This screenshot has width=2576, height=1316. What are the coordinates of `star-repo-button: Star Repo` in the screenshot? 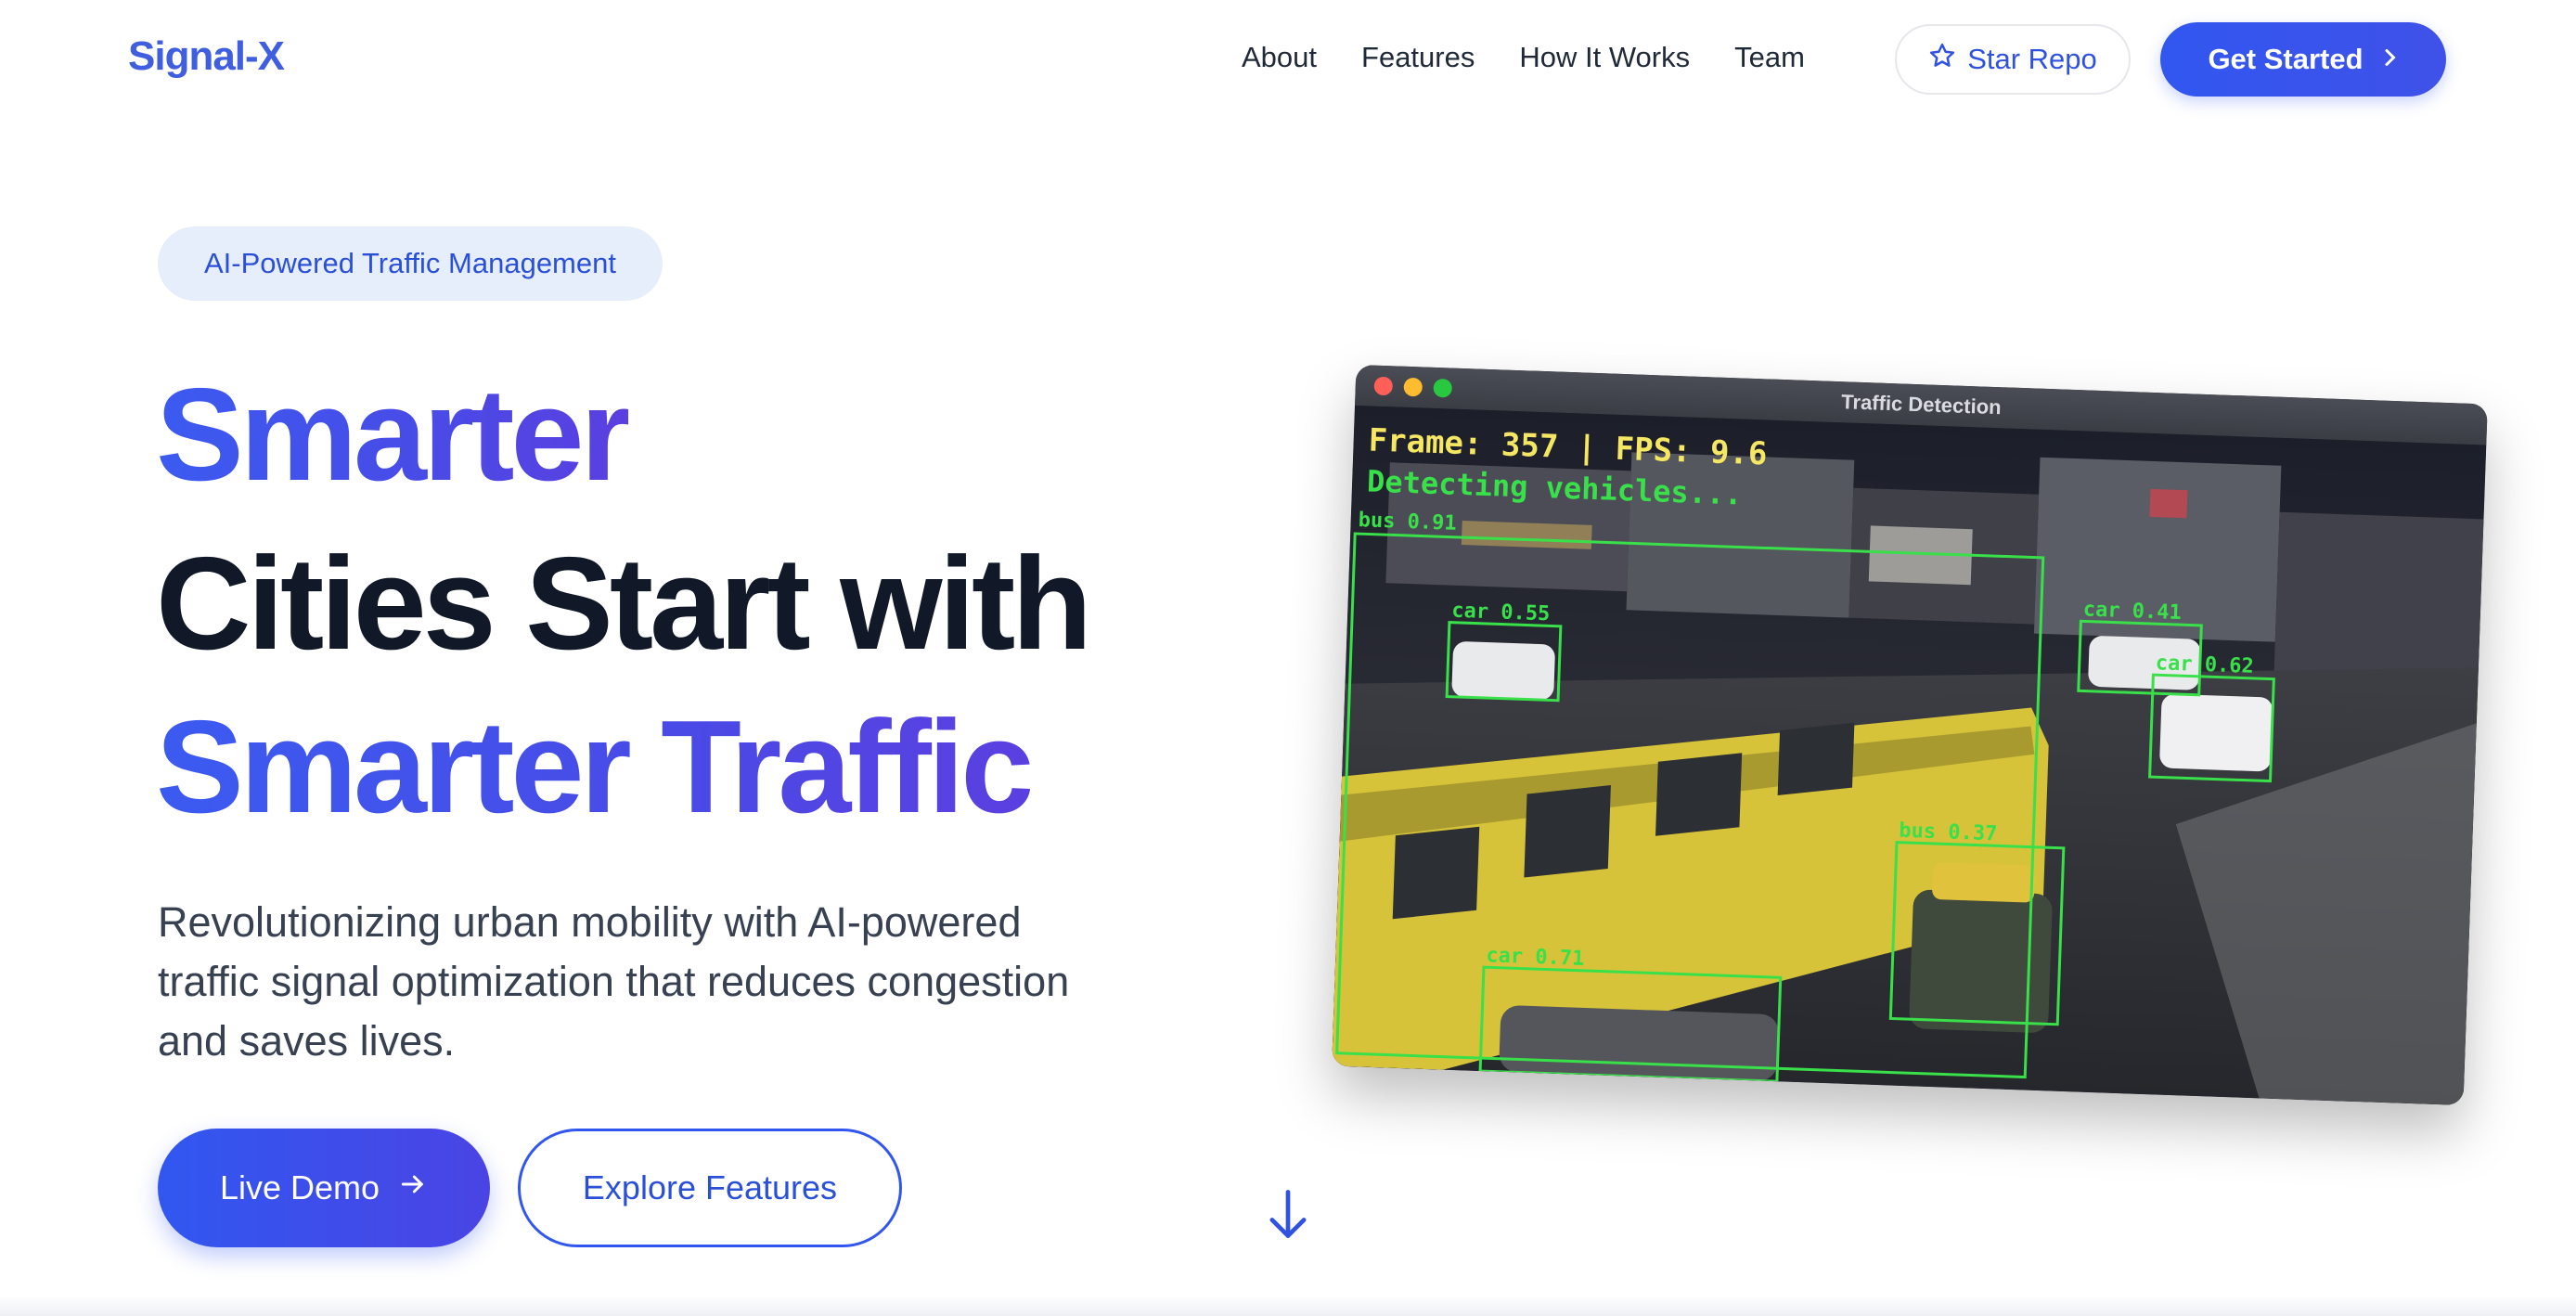 It's located at (2013, 59).